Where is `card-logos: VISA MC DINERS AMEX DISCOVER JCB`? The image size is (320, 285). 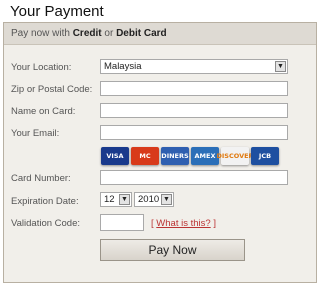
card-logos: VISA MC DINERS AMEX DISCOVER JCB is located at coordinates (190, 156).